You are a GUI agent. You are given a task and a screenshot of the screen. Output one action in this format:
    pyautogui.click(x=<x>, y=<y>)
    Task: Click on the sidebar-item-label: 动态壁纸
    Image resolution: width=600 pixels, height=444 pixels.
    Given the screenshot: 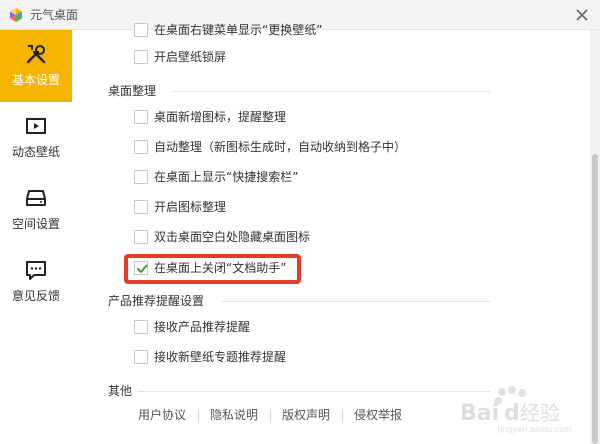 What is the action you would take?
    pyautogui.click(x=35, y=152)
    